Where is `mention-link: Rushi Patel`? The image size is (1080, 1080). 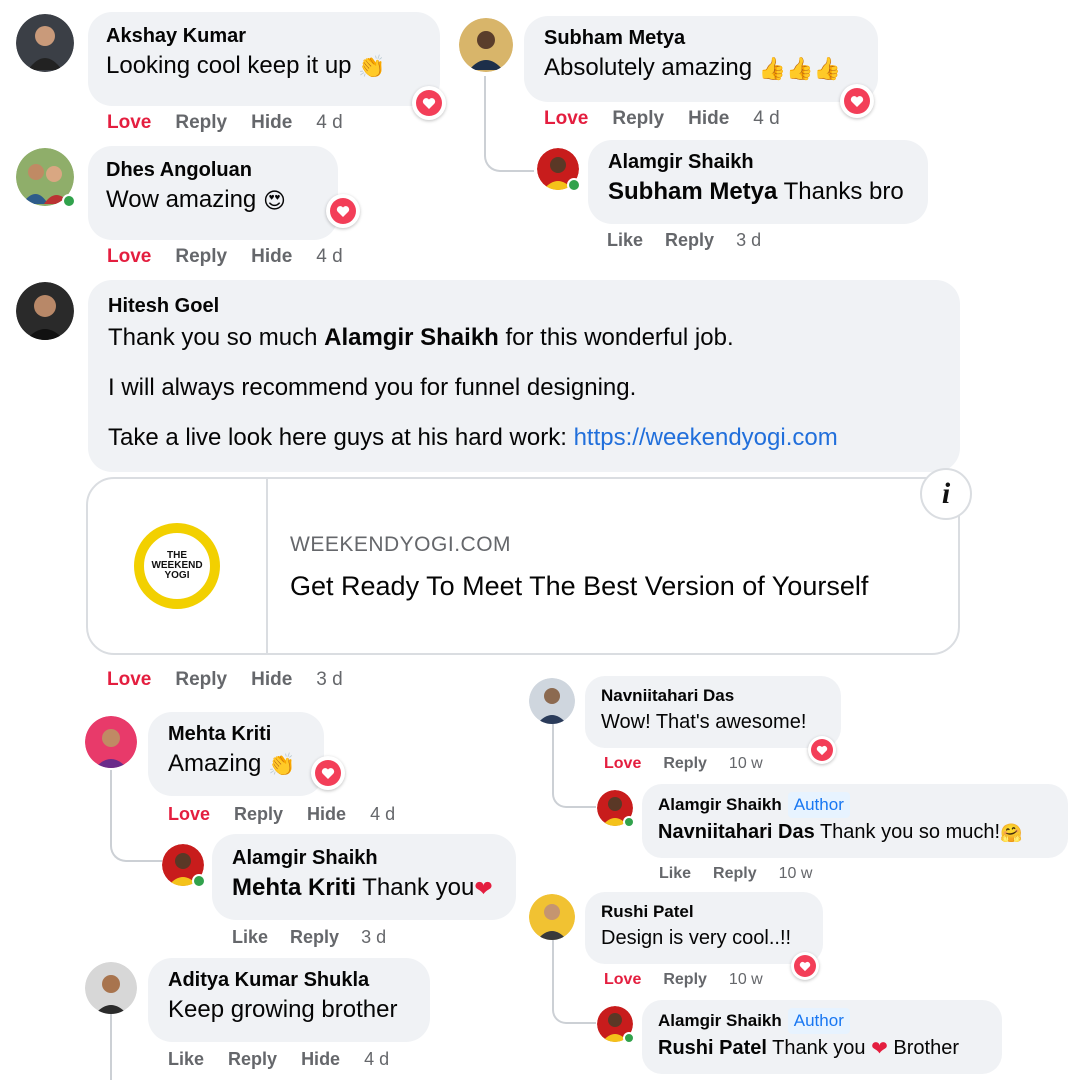 mention-link: Rushi Patel is located at coordinates (712, 1048).